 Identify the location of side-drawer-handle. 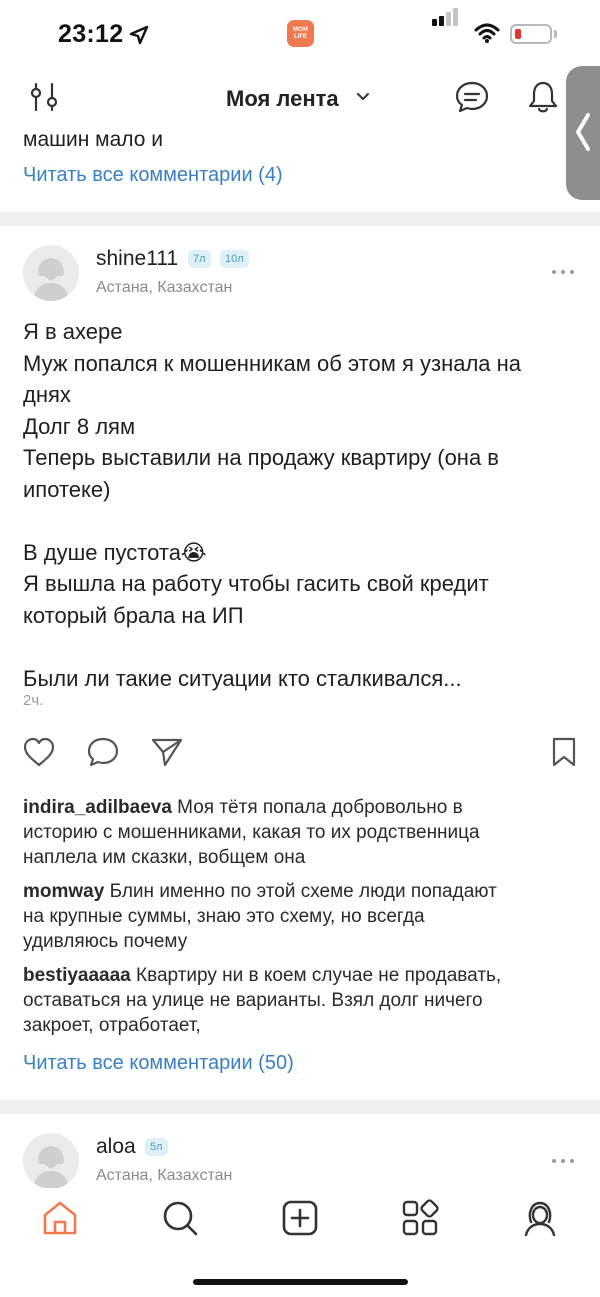
(583, 133).